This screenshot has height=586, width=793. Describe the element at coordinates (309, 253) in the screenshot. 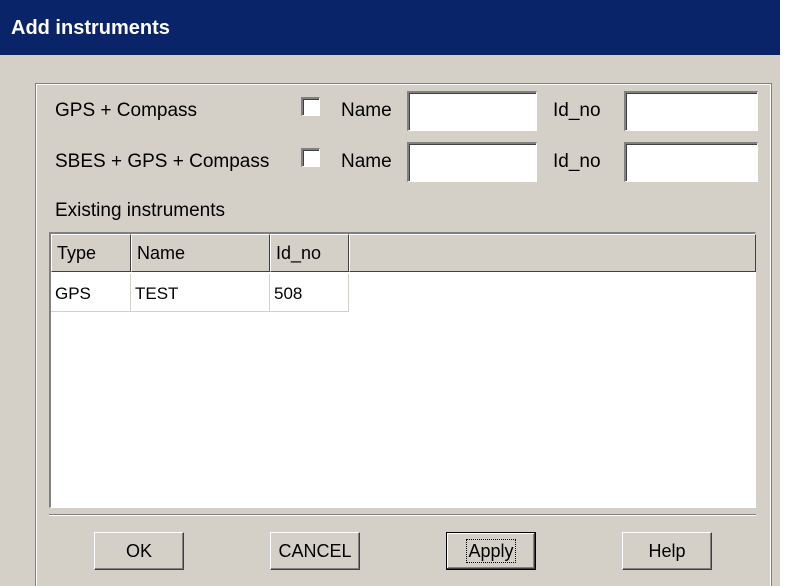

I see `column-header-id-no: Id_no` at that location.